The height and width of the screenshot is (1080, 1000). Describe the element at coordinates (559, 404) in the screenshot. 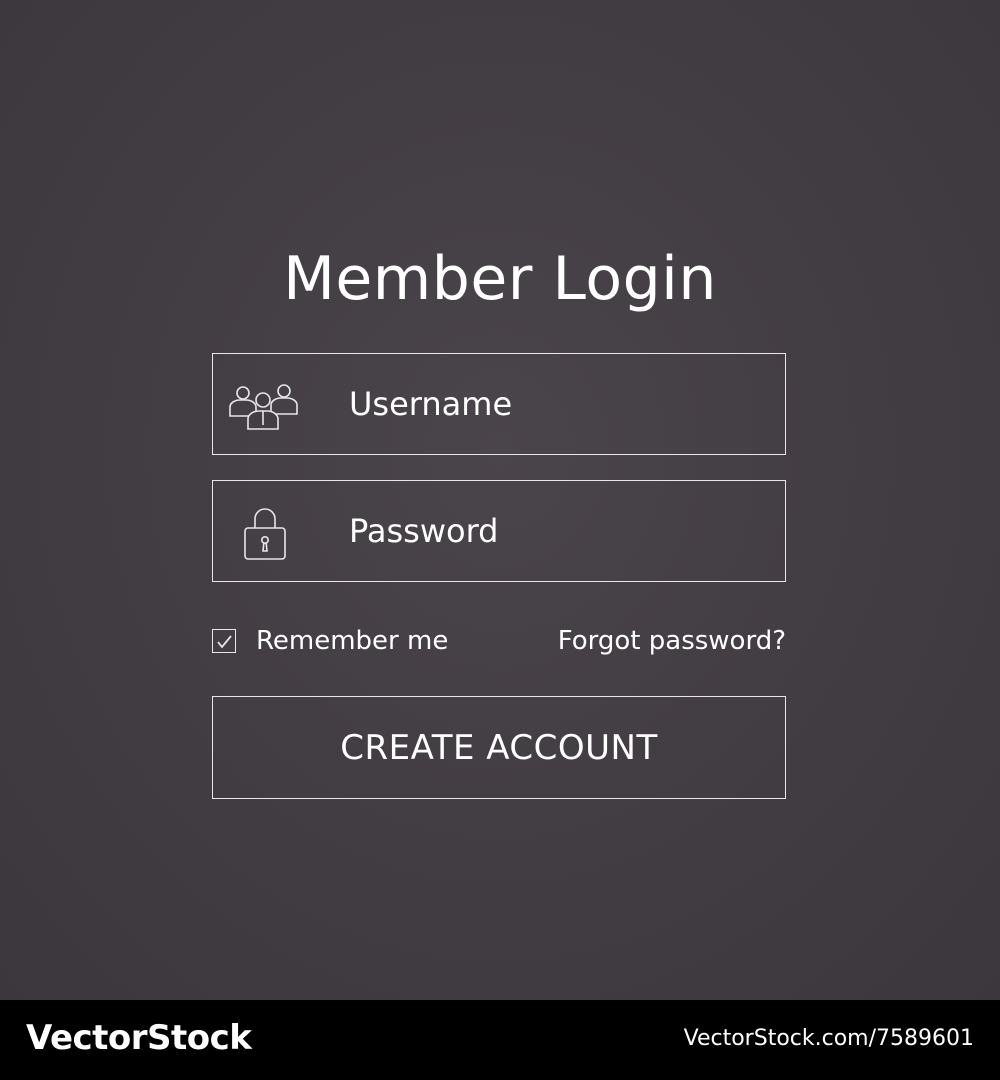

I see `username-input` at that location.